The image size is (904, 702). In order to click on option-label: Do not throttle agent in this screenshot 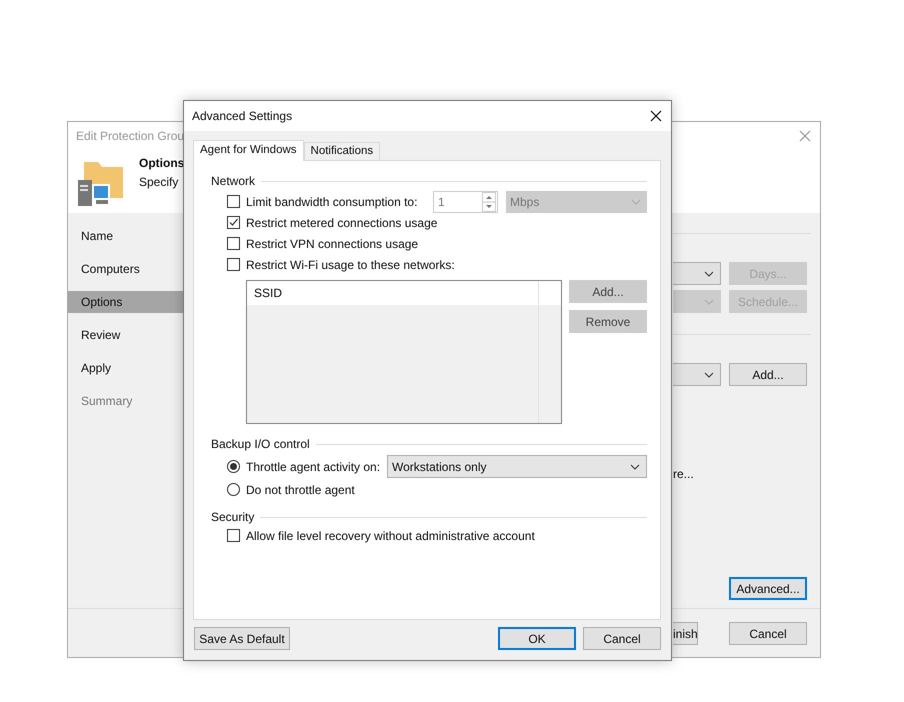, I will do `click(300, 489)`.